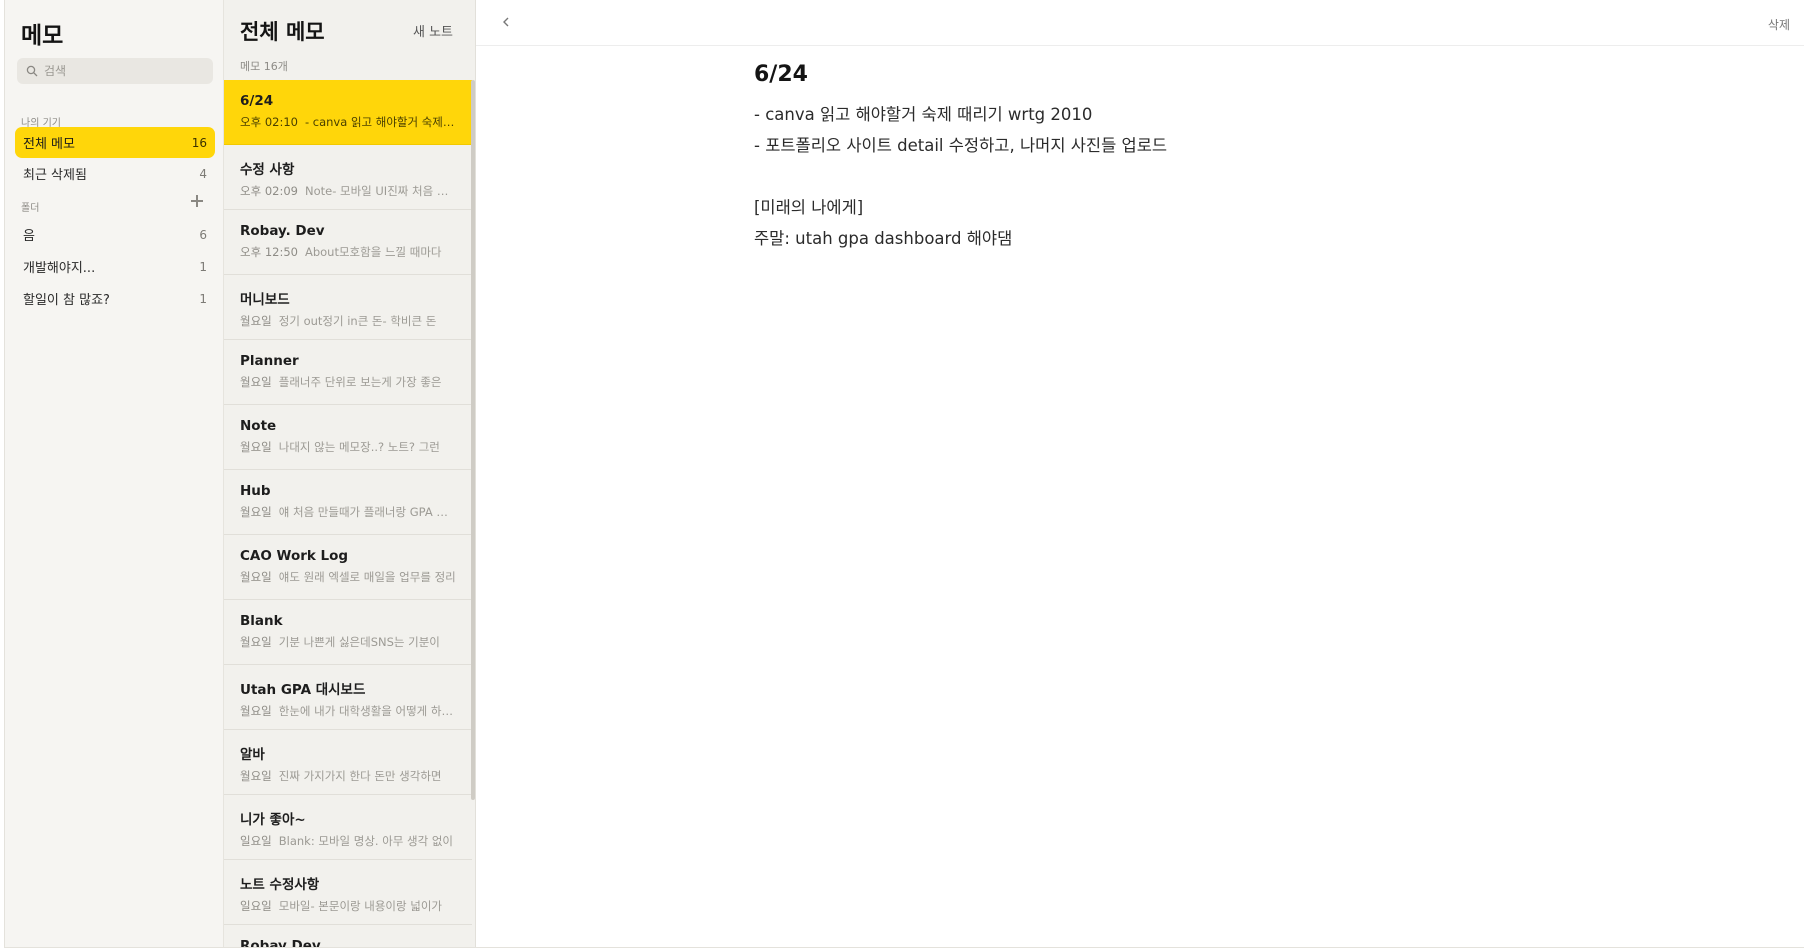 This screenshot has width=1805, height=949. Describe the element at coordinates (348, 307) in the screenshot. I see `note-list-item: 머니보드 월요일 정기 out정기 in큰 돈- 학비큰 돈` at that location.